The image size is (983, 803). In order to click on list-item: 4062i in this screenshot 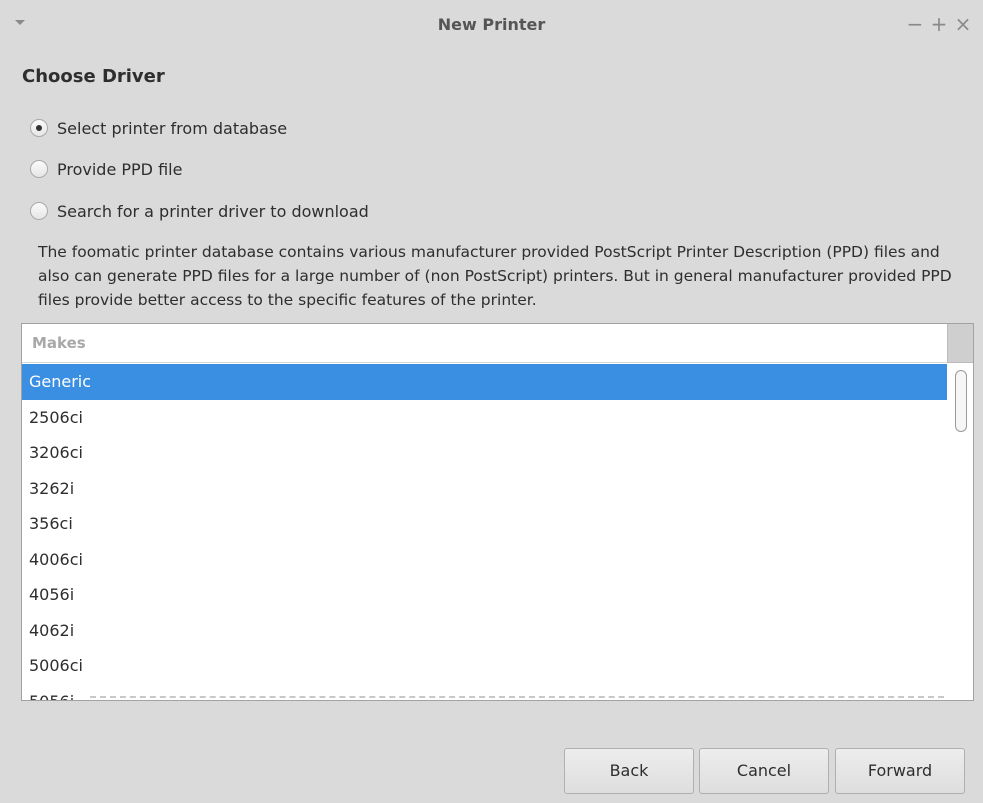, I will do `click(484, 631)`.